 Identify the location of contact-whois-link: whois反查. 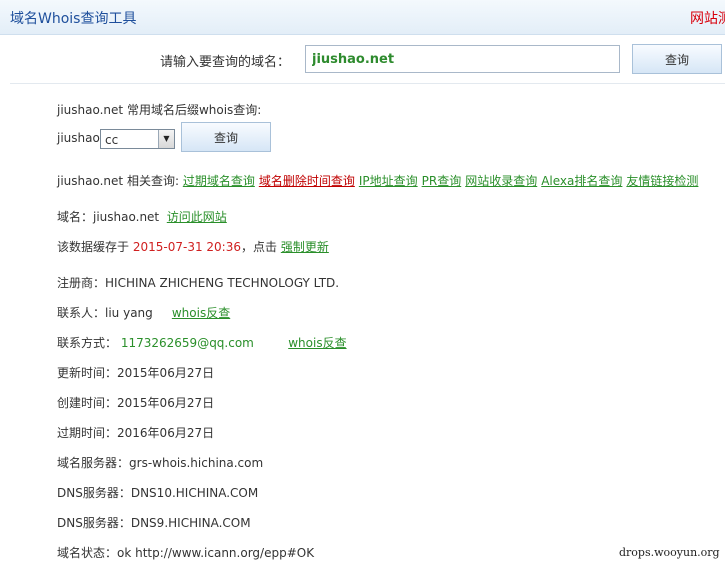
(201, 313).